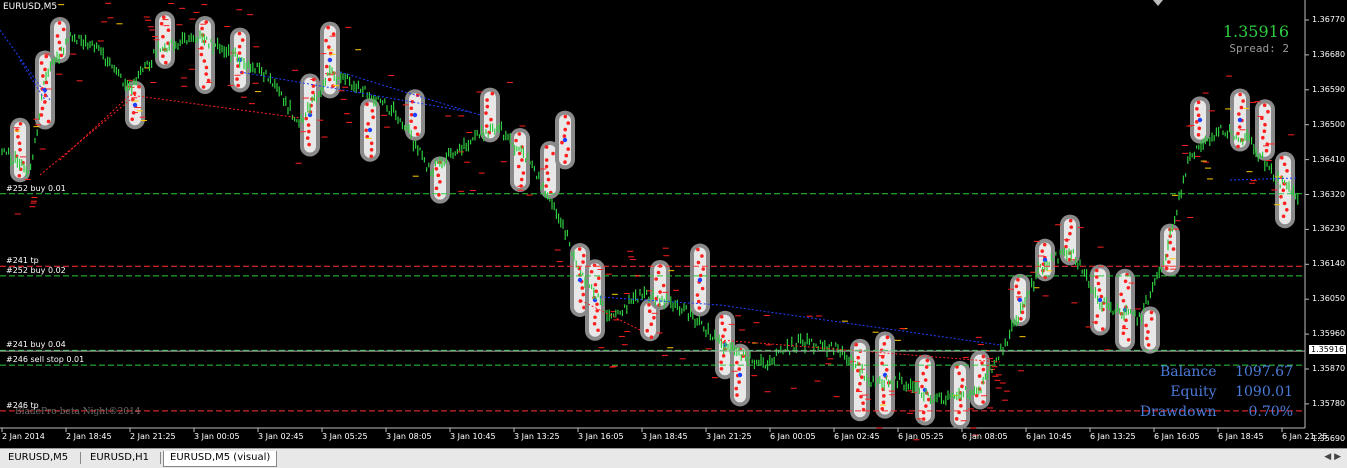 The width and height of the screenshot is (1347, 468). Describe the element at coordinates (1158, 3) in the screenshot. I see `shift-marker-icon` at that location.